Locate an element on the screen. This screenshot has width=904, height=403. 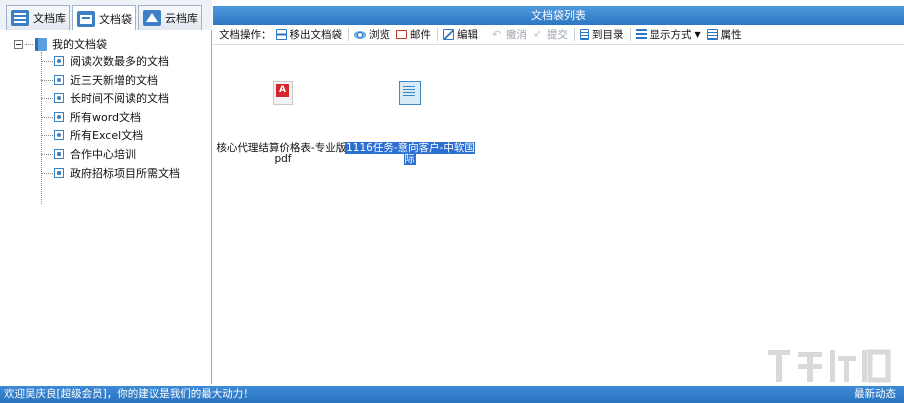
list-icon is located at coordinates (20, 18).